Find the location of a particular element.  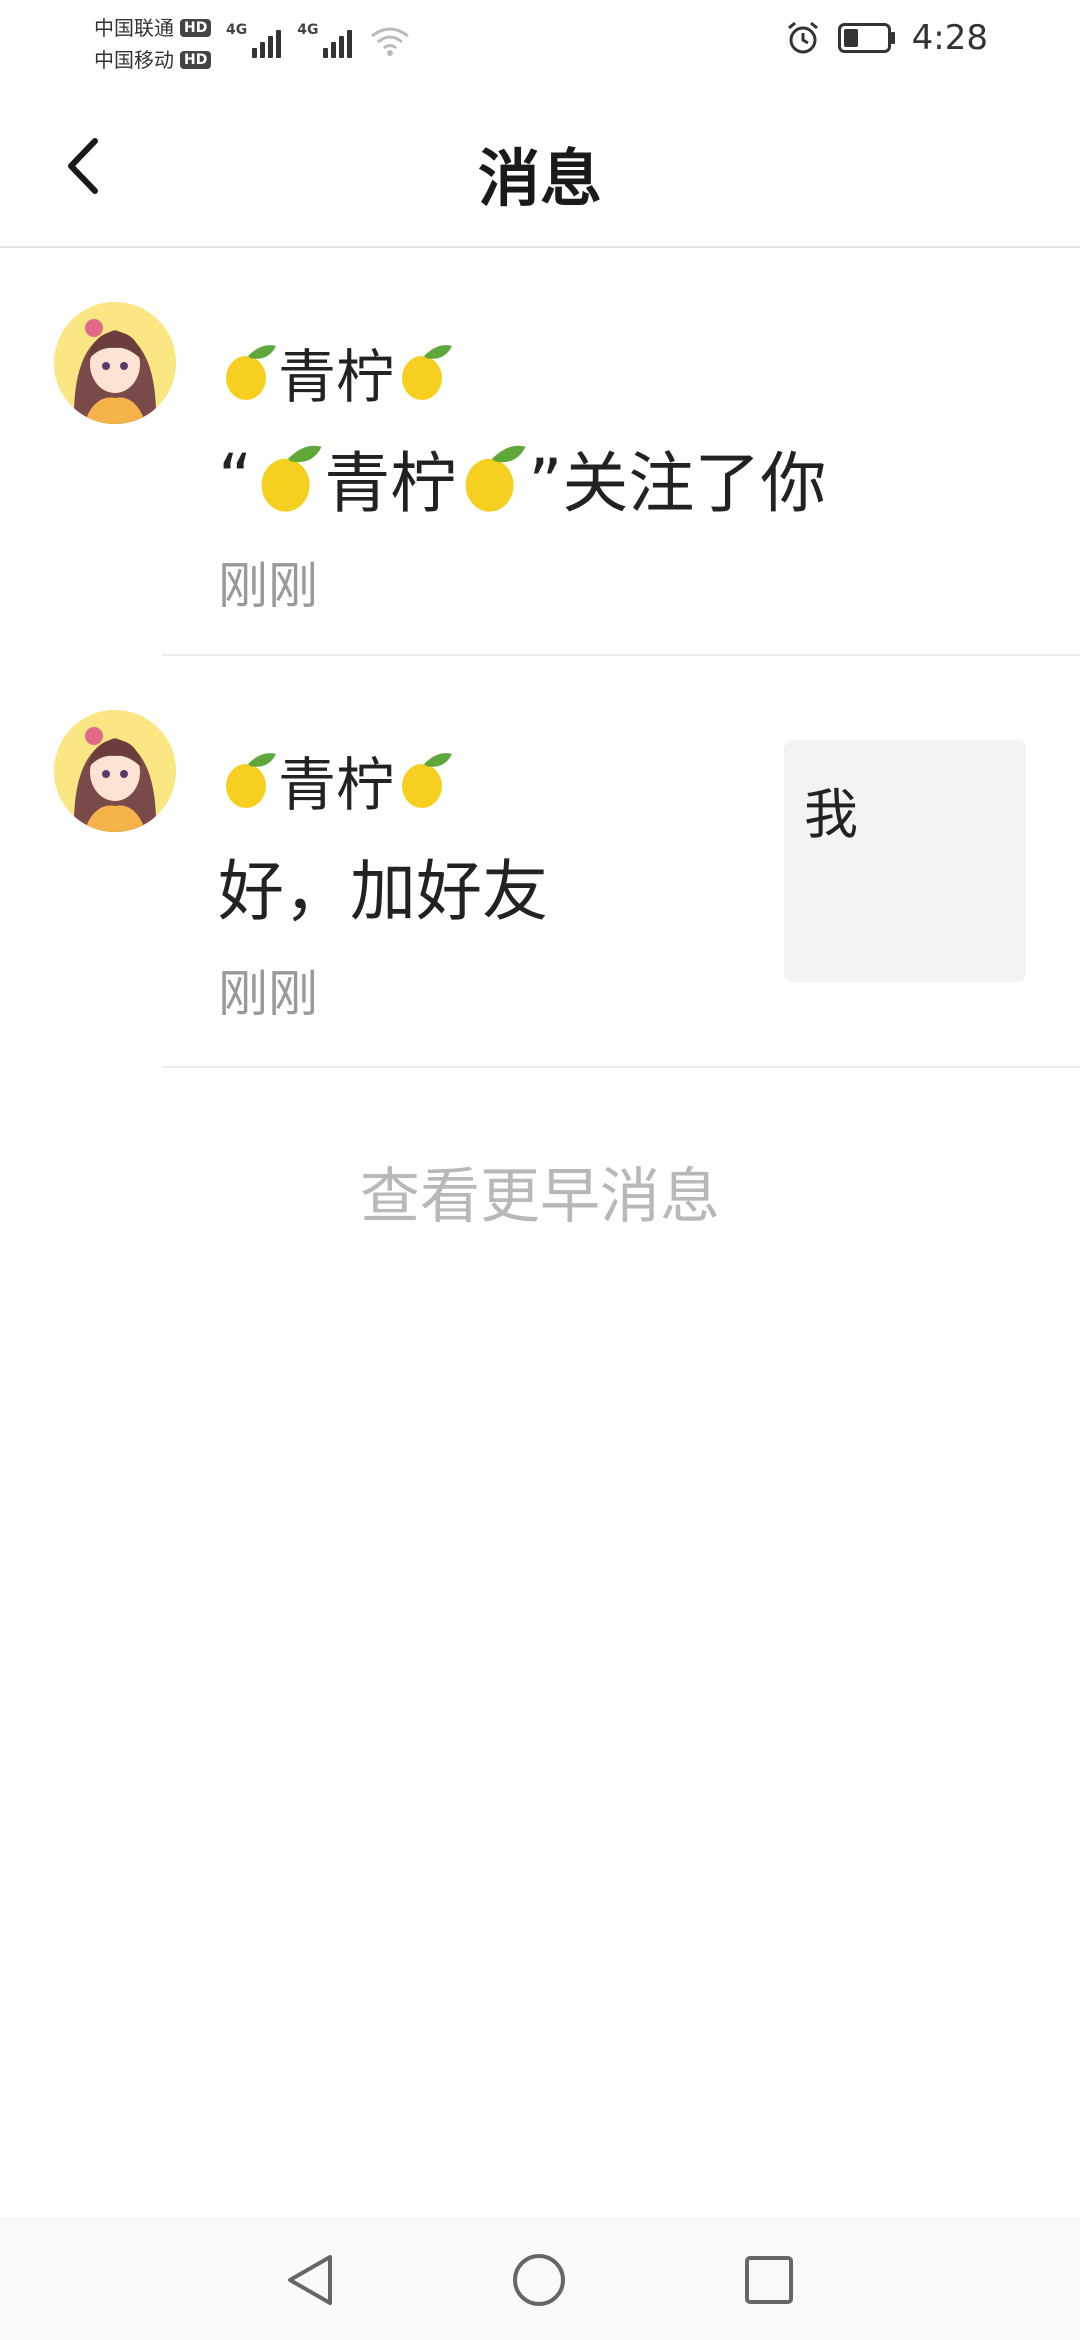

view-earlier-messages-link: 查看更早消息 is located at coordinates (540, 1191).